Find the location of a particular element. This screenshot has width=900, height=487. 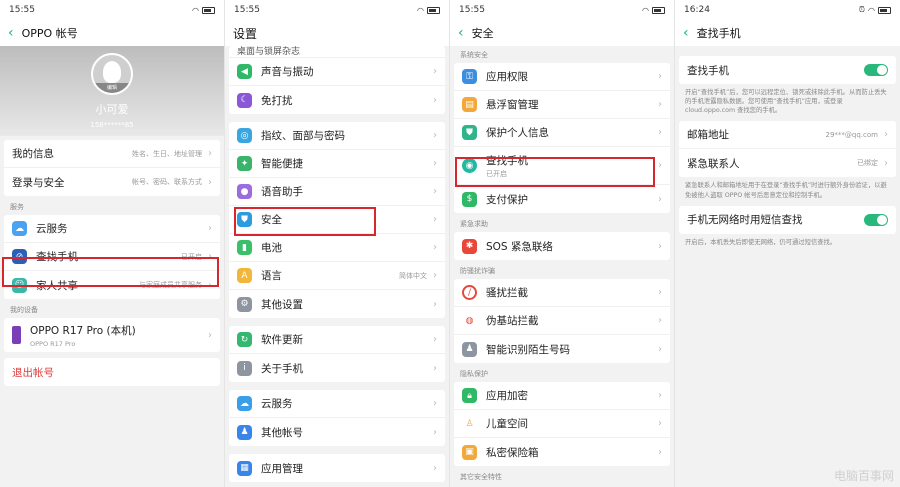

row-kid-space: ♙ 儿童空间 › is located at coordinates (562, 424).